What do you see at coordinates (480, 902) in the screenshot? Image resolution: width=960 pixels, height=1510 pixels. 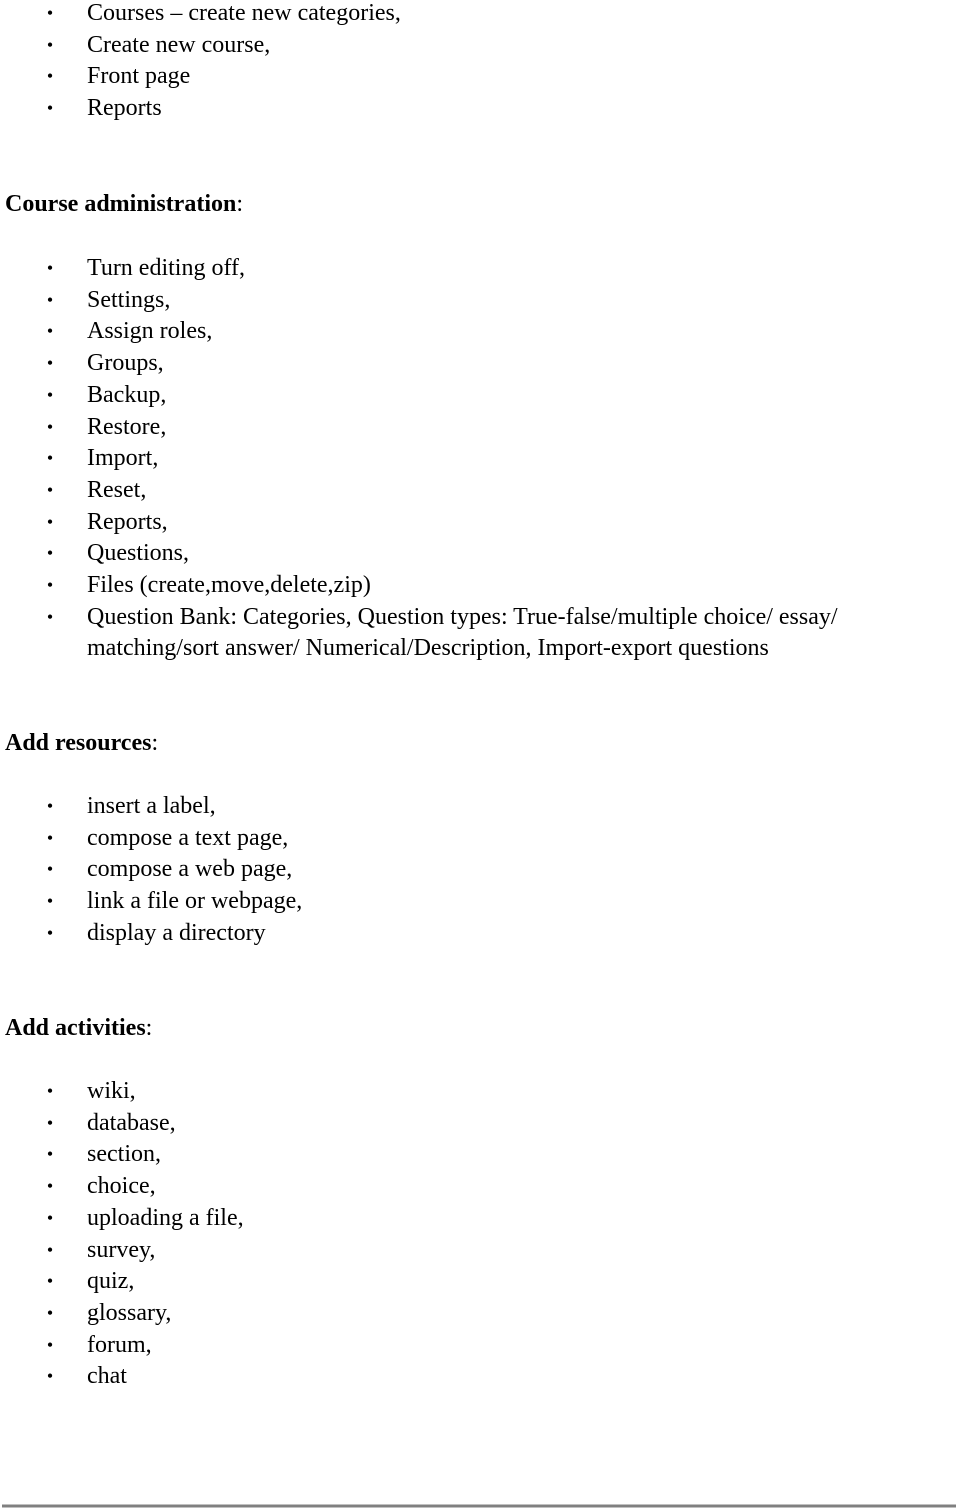 I see `list-item: • link a file or webpage,` at bounding box center [480, 902].